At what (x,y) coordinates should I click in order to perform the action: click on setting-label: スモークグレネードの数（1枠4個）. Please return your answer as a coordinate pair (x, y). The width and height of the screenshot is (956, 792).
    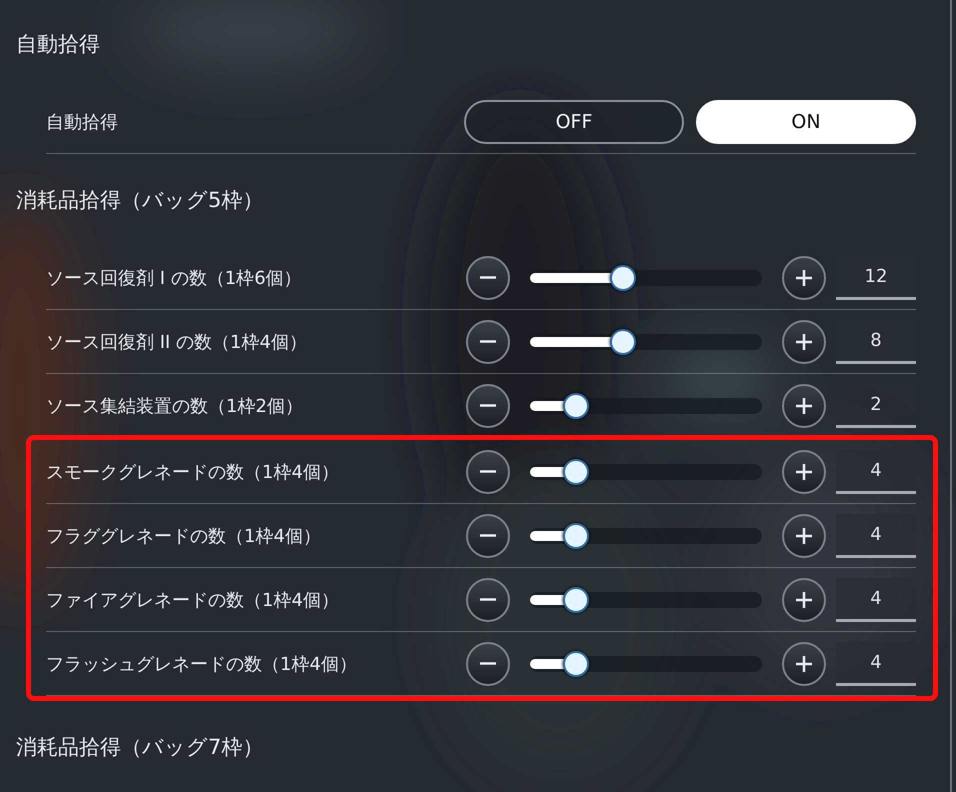
    Looking at the image, I should click on (193, 472).